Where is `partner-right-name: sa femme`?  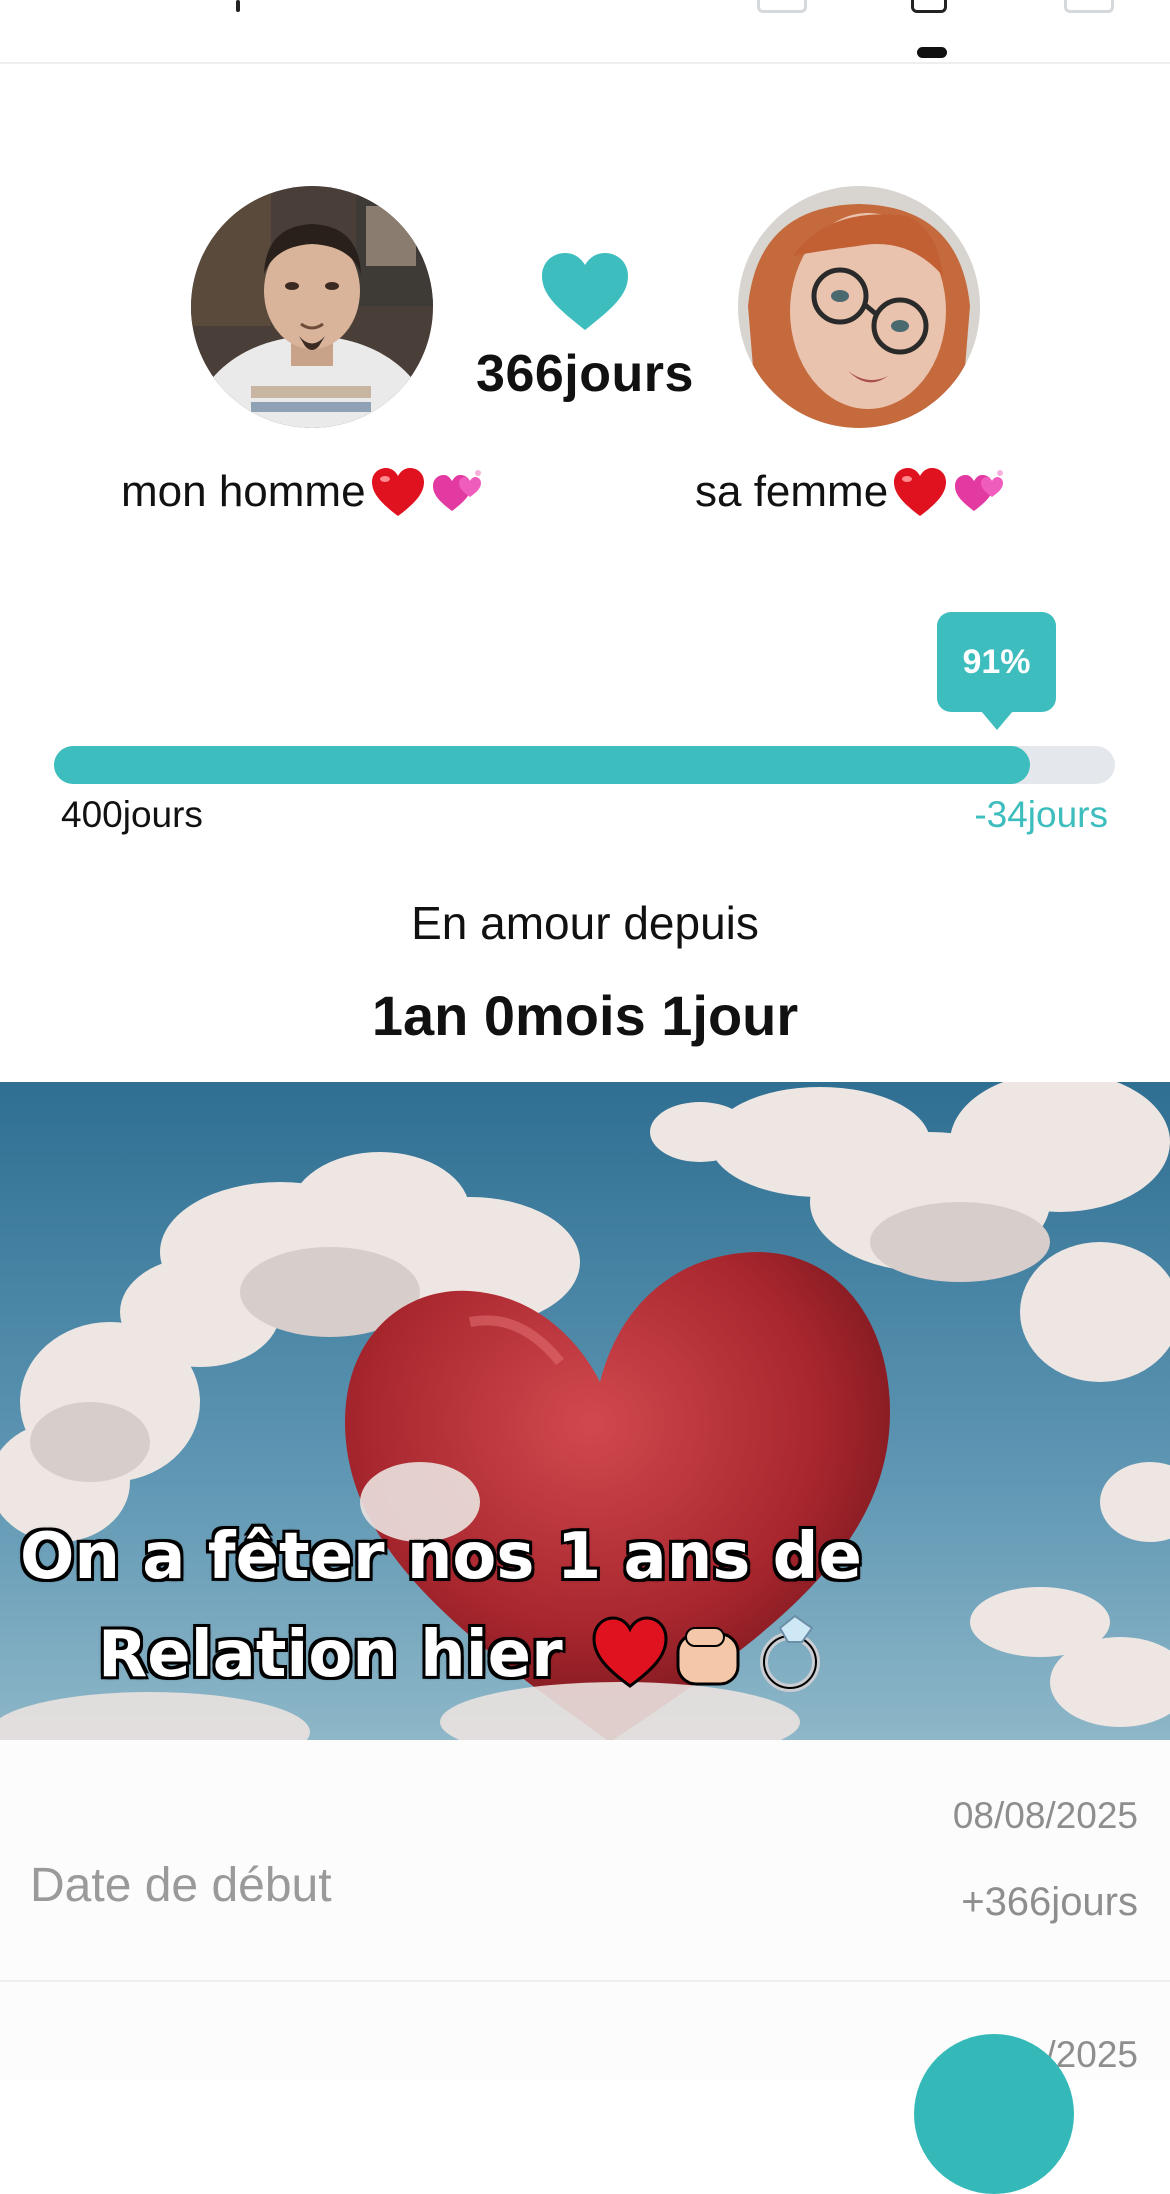
partner-right-name: sa femme is located at coordinates (850, 492).